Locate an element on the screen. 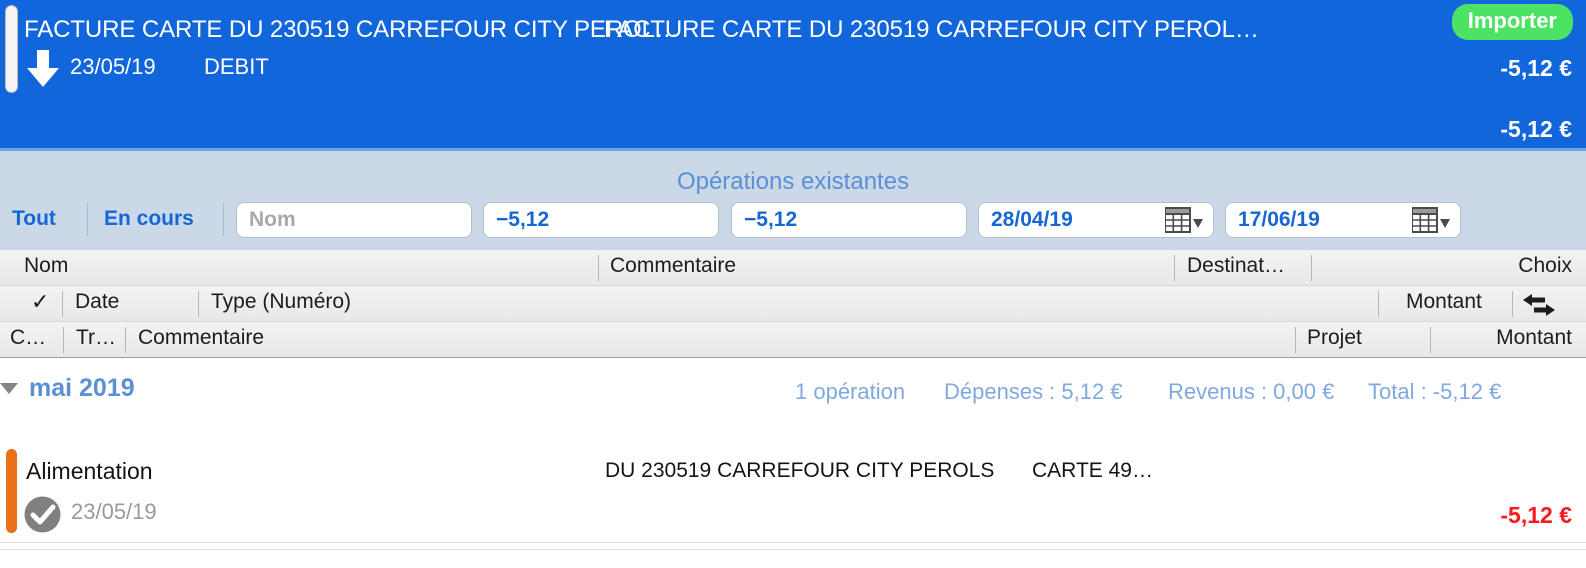  checkmark-circle-icon is located at coordinates (42, 514).